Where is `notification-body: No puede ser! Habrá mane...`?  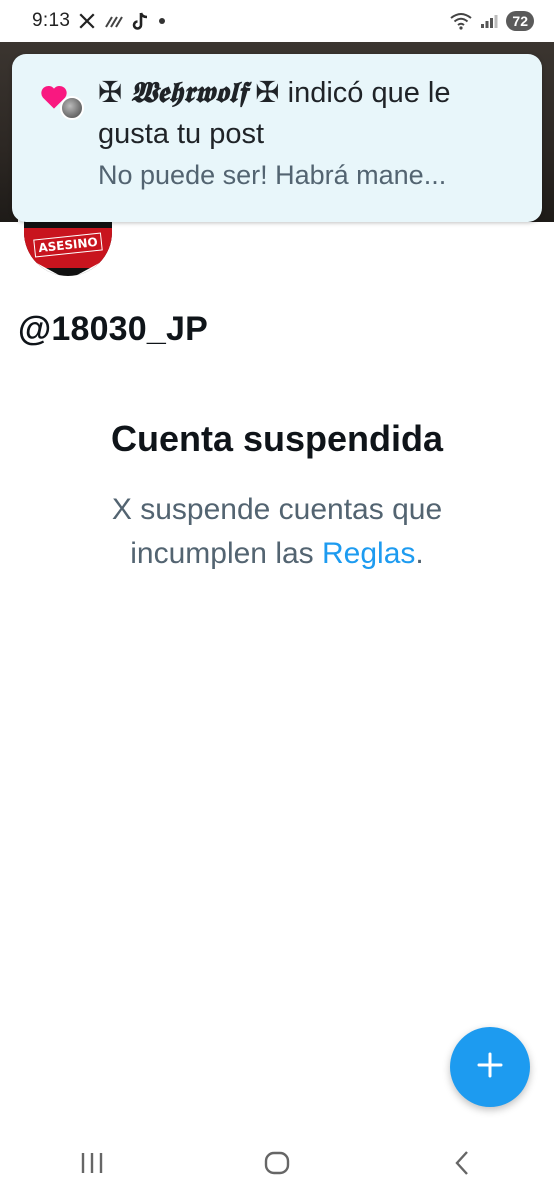 notification-body: No puede ser! Habrá mane... is located at coordinates (272, 175).